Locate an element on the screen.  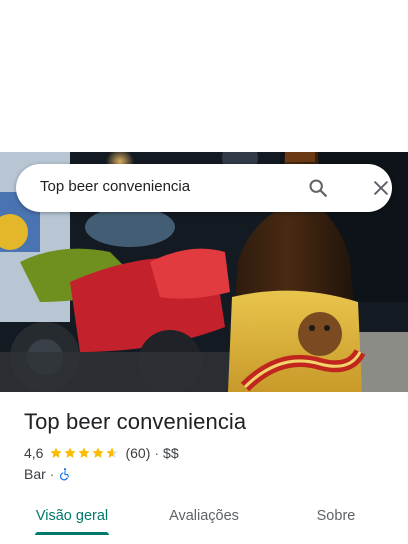
rating-value: 4,6 is located at coordinates (34, 453).